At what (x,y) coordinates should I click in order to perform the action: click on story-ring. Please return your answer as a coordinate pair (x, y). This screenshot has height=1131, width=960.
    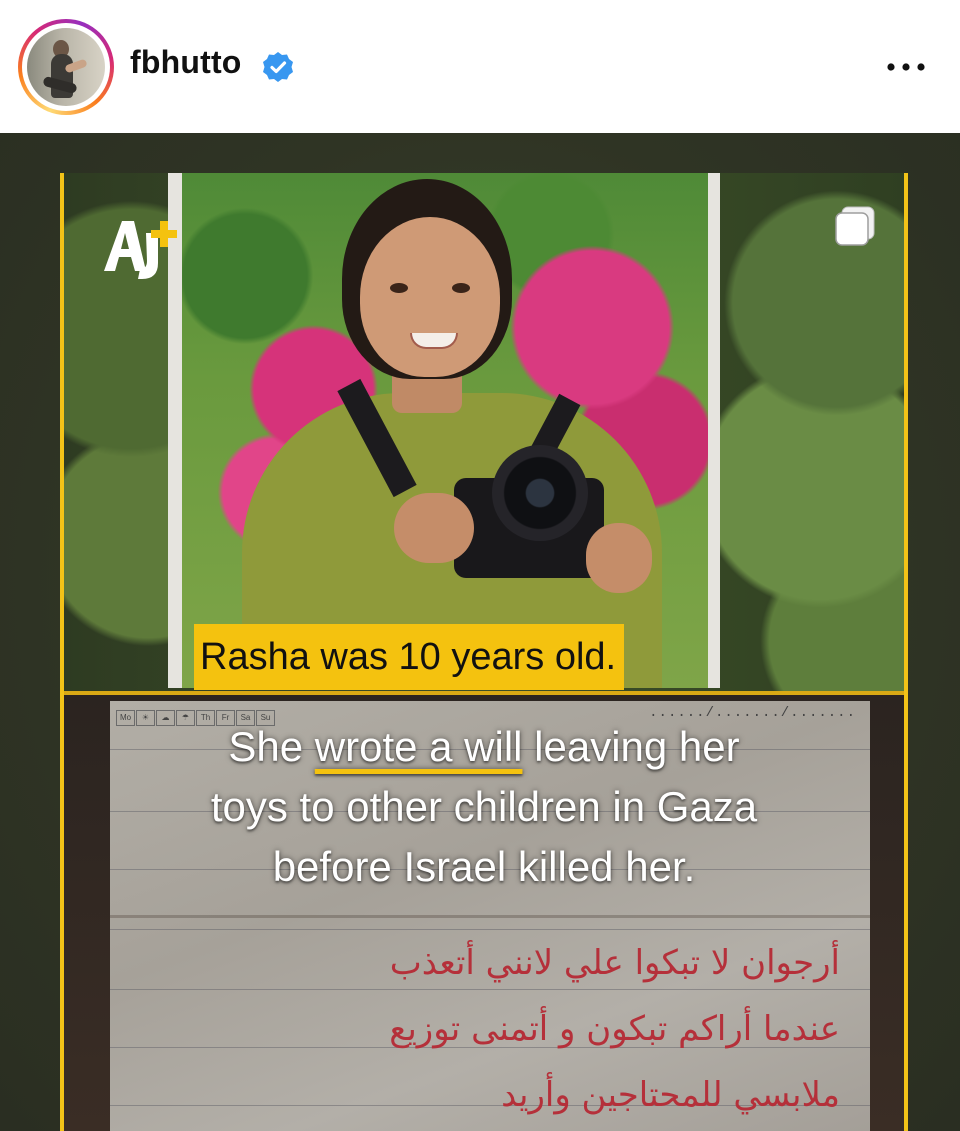
    Looking at the image, I should click on (66, 67).